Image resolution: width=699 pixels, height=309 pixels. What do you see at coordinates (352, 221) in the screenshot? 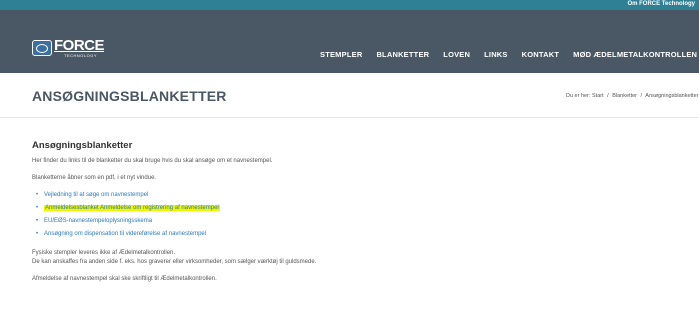
I see `list-item: EU/EØS-navnestempeloplysningsskema` at bounding box center [352, 221].